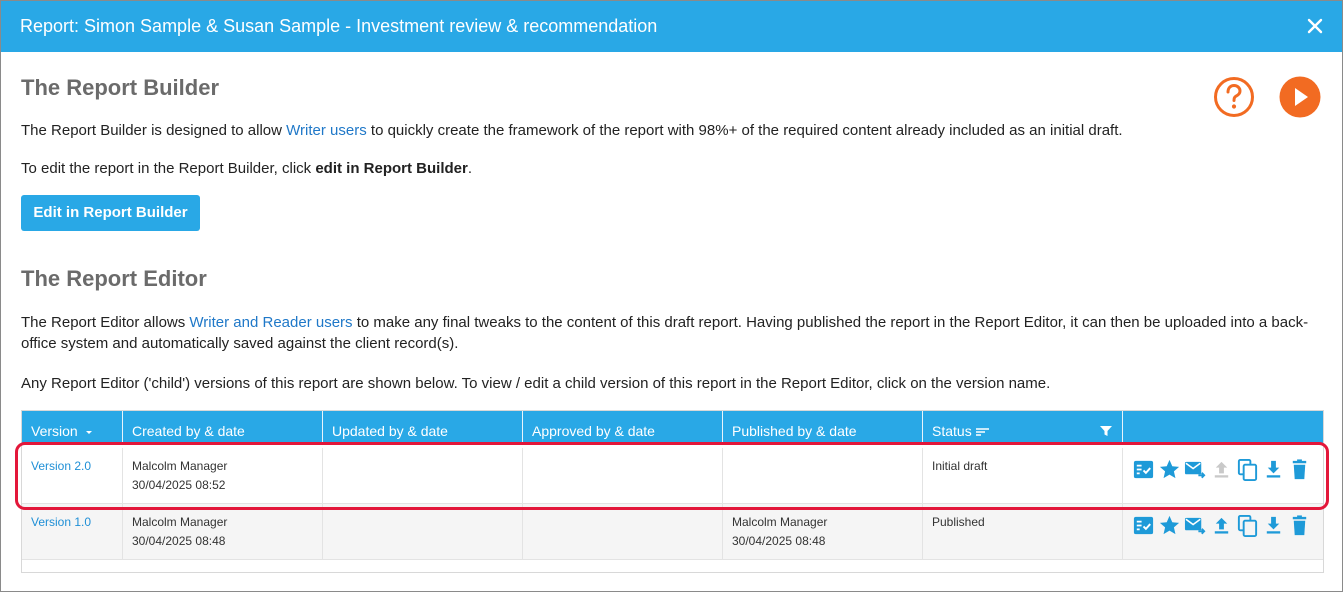 This screenshot has width=1343, height=592. Describe the element at coordinates (105, 322) in the screenshot. I see `editor-intro-text: The Report Editor allows` at that location.